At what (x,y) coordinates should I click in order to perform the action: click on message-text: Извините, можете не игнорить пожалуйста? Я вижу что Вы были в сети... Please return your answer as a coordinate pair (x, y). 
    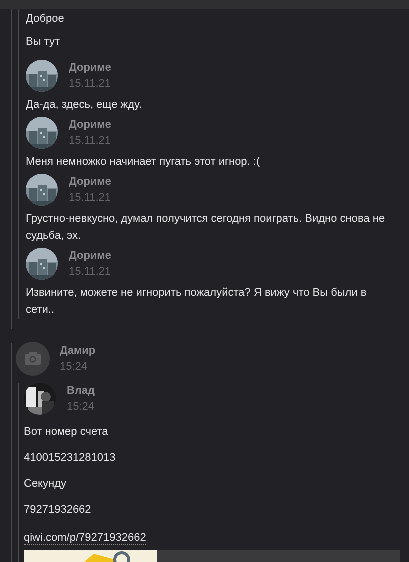
    Looking at the image, I should click on (197, 302).